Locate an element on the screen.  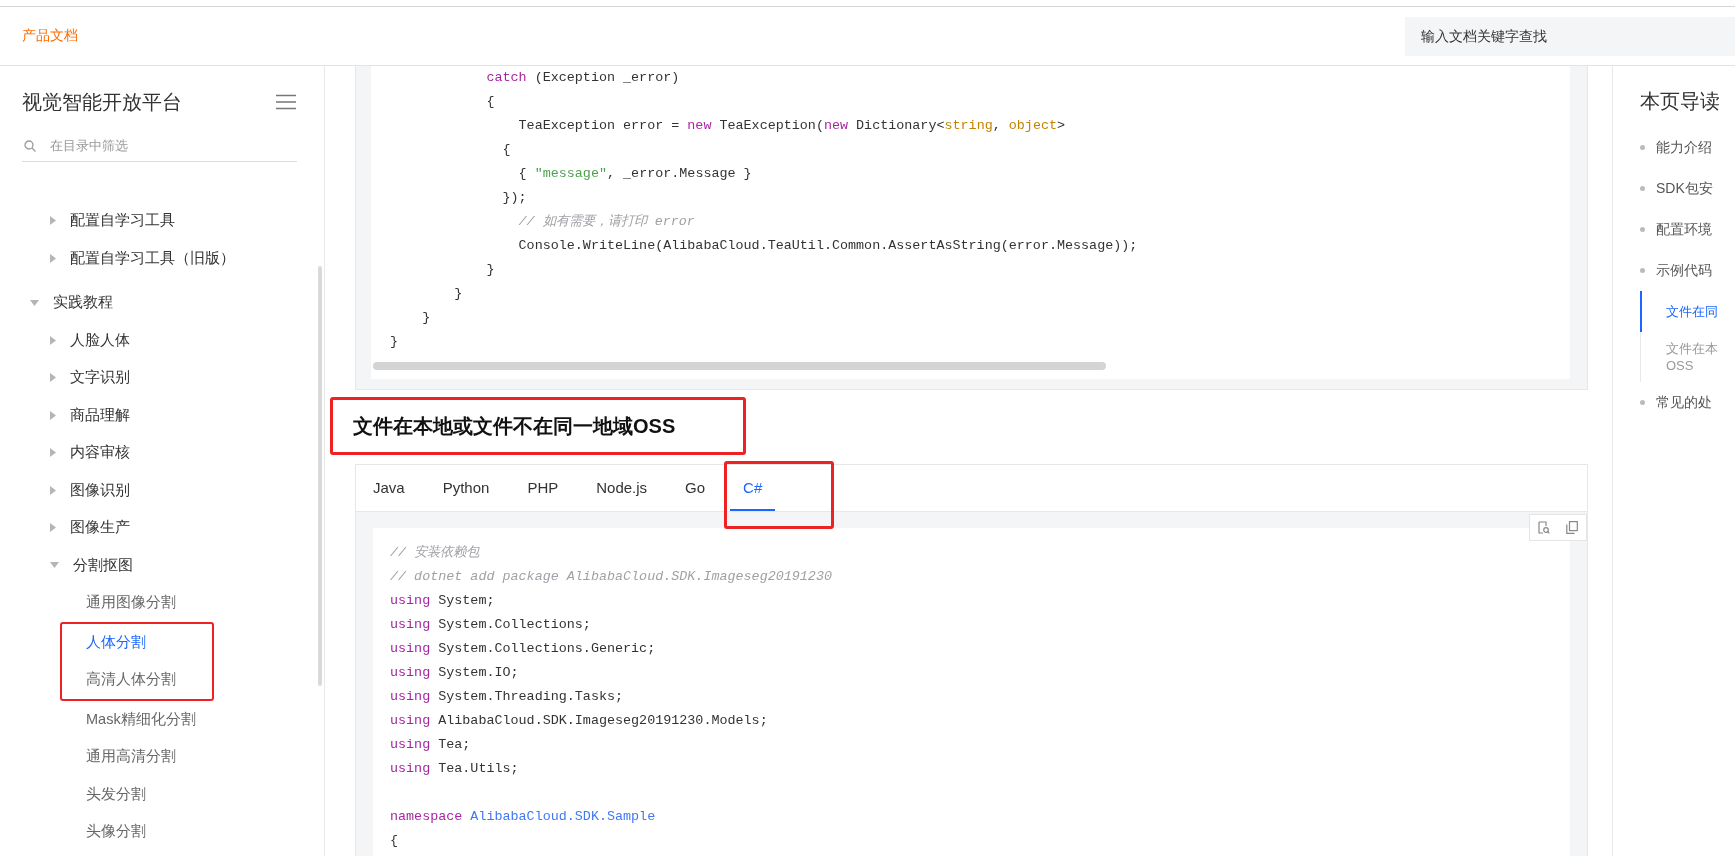
page-nav-link: 示例代码 is located at coordinates (1687, 270).